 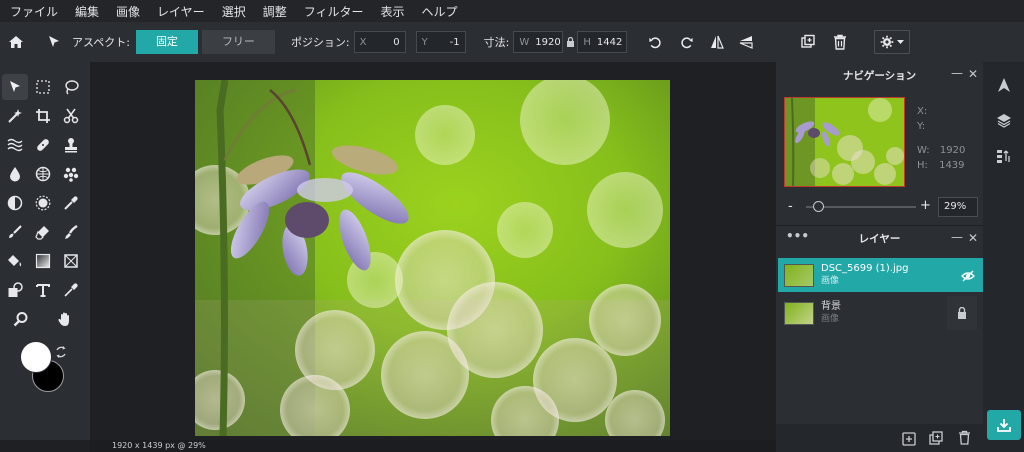 I want to click on heal-tool, so click(x=43, y=145).